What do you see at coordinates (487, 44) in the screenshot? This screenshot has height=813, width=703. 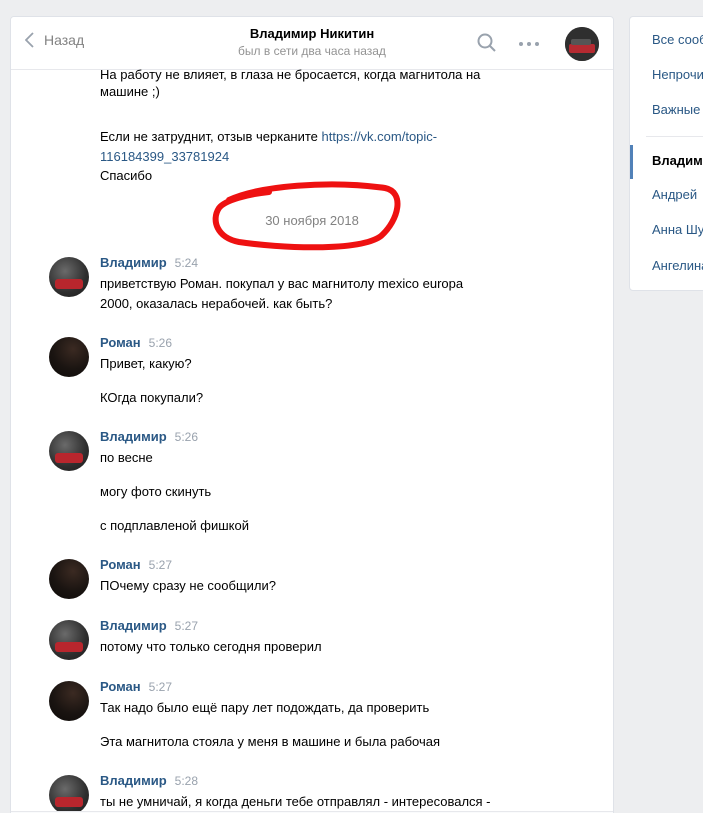 I see `search-icon` at bounding box center [487, 44].